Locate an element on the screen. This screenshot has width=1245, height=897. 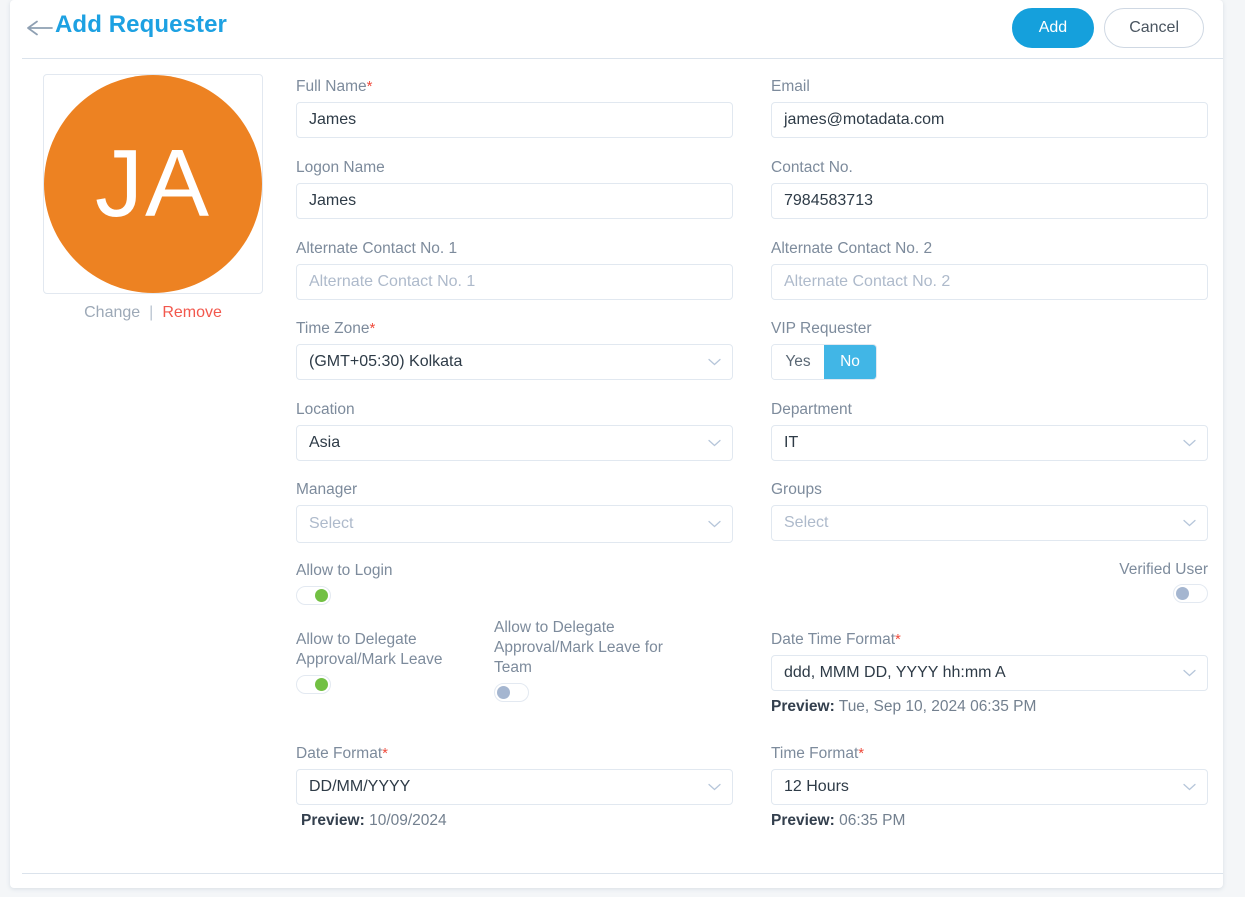
department-value: IT is located at coordinates (791, 442).